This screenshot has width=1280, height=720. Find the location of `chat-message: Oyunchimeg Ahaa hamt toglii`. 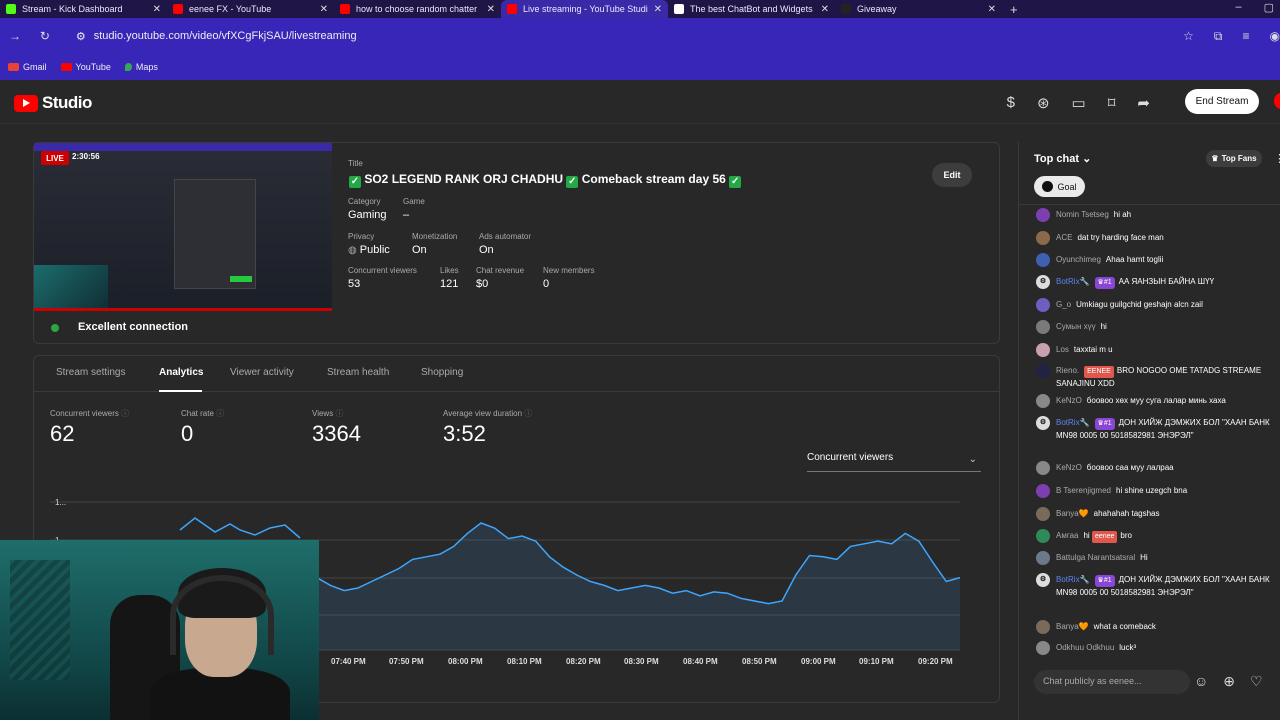

chat-message: Oyunchimeg Ahaa hamt toglii is located at coordinates (1156, 260).